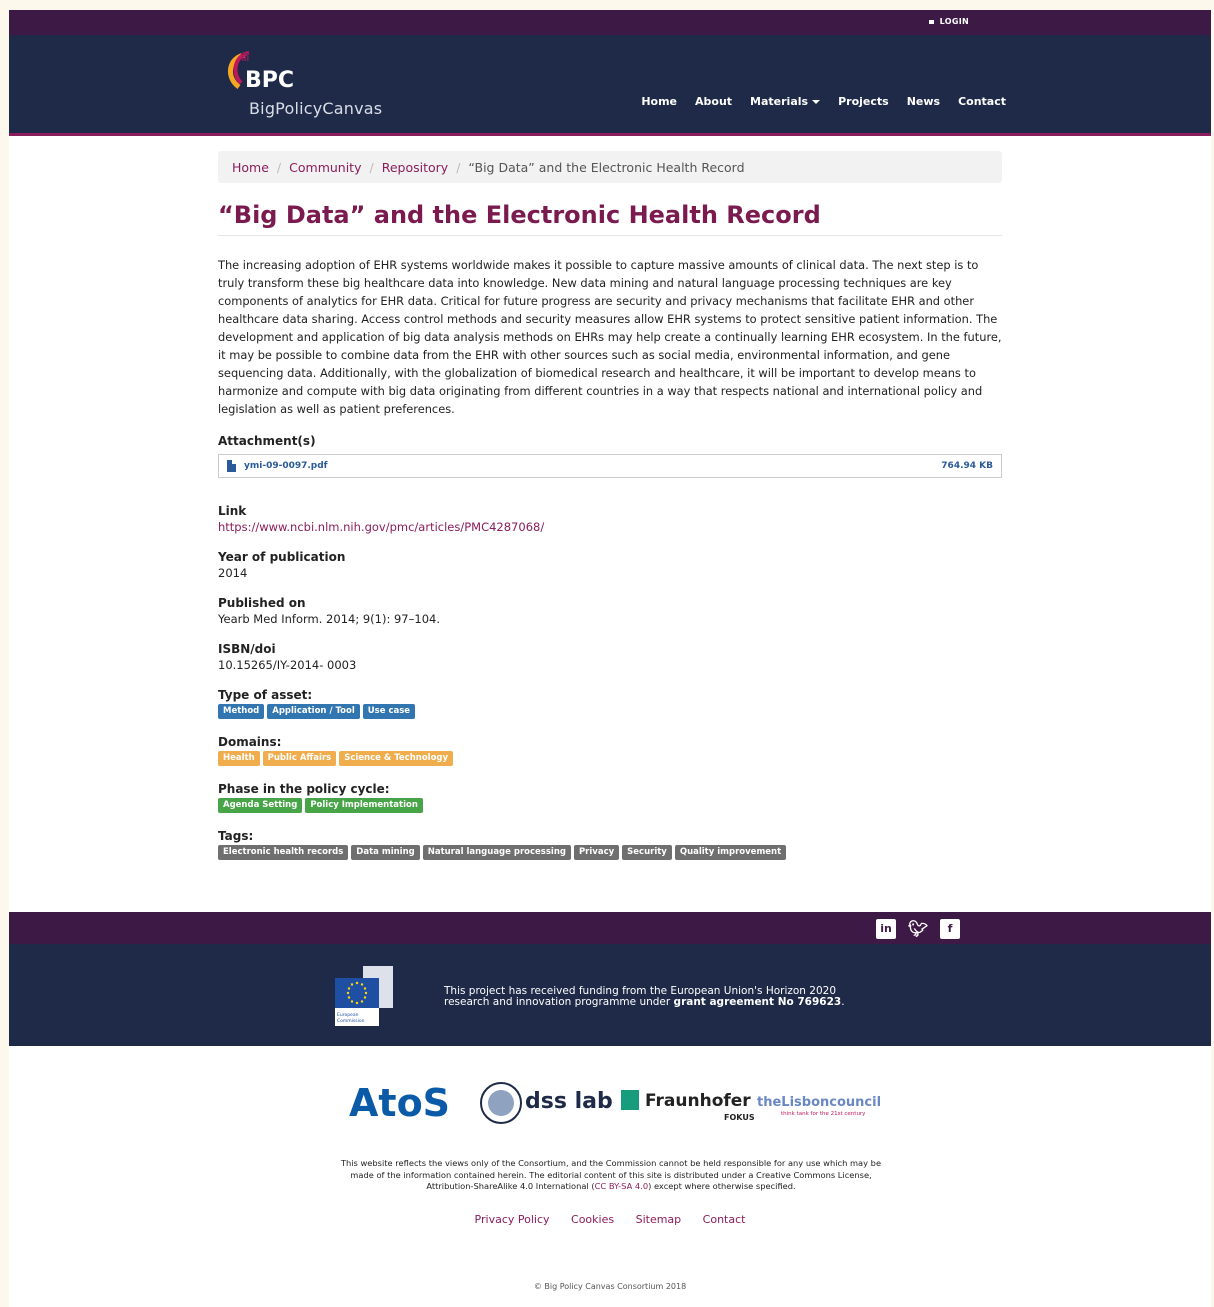  Describe the element at coordinates (739, 1117) in the screenshot. I see `fokus-label: FOKUS` at that location.